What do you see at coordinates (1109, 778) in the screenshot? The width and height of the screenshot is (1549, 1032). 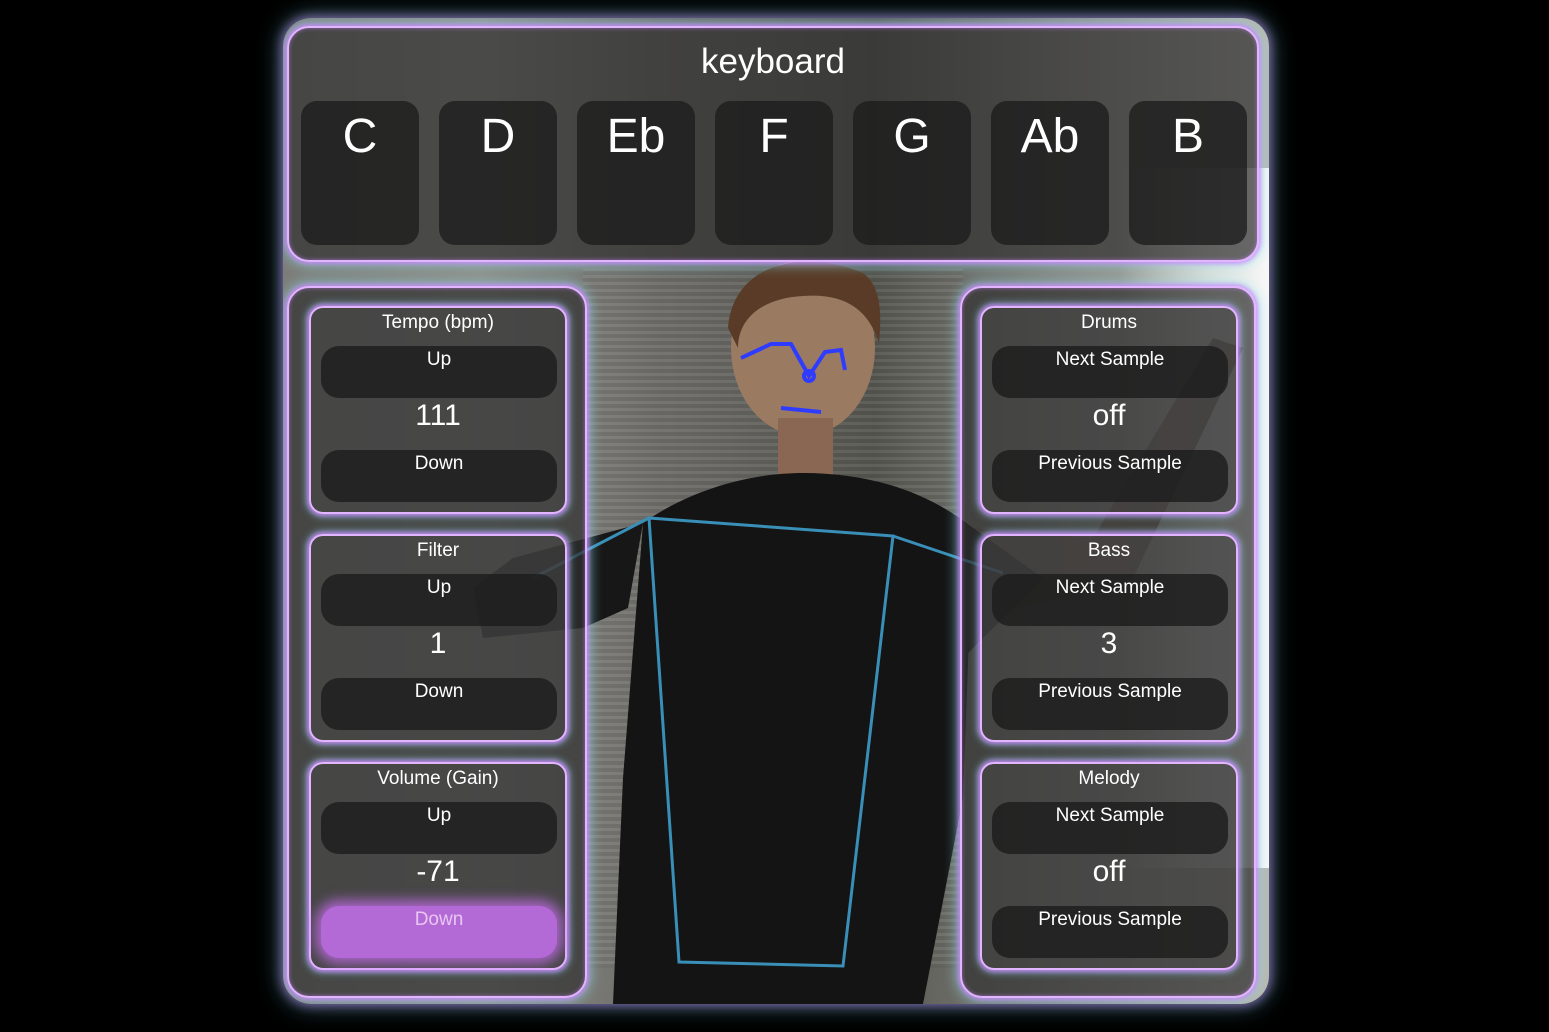 I see `melody-title: Melody` at bounding box center [1109, 778].